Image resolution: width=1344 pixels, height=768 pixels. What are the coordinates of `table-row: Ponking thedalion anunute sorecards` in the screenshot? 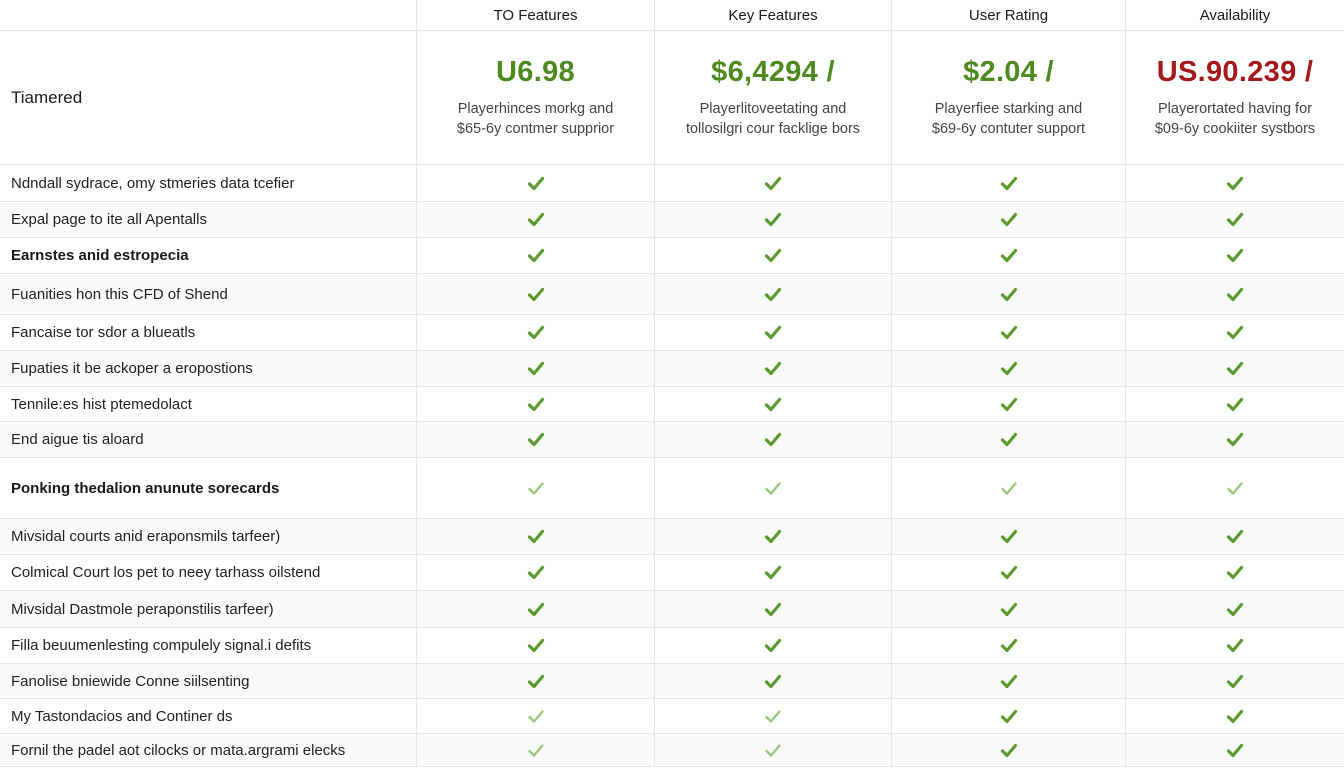 It's located at (672, 488).